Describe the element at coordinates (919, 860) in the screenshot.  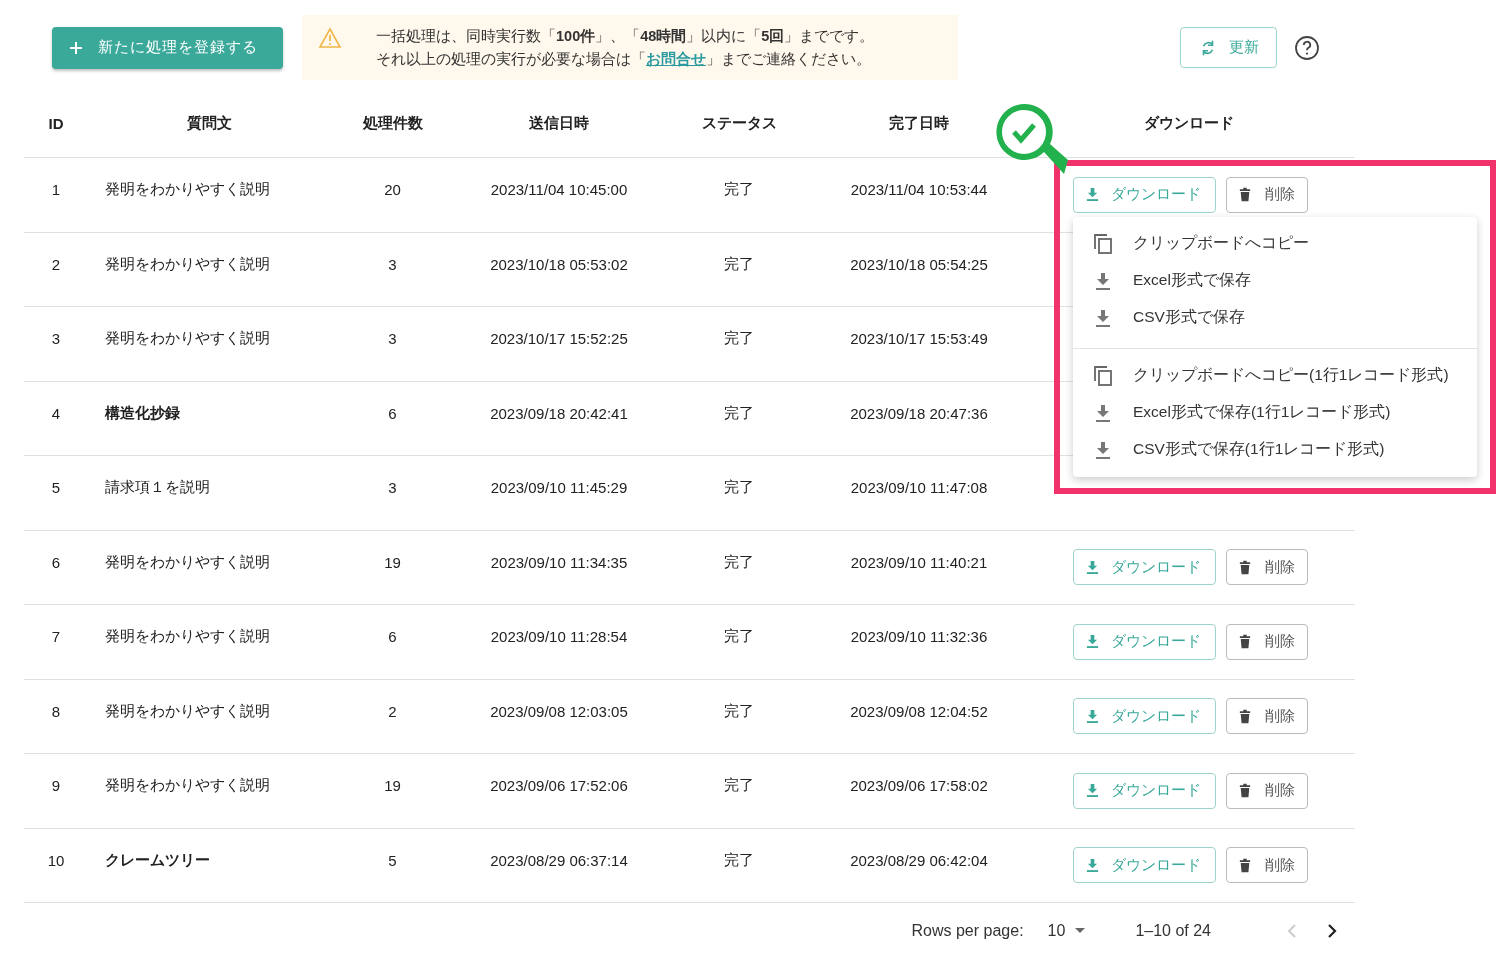
I see `table-cell: 2023/08/29 06:42:04` at that location.